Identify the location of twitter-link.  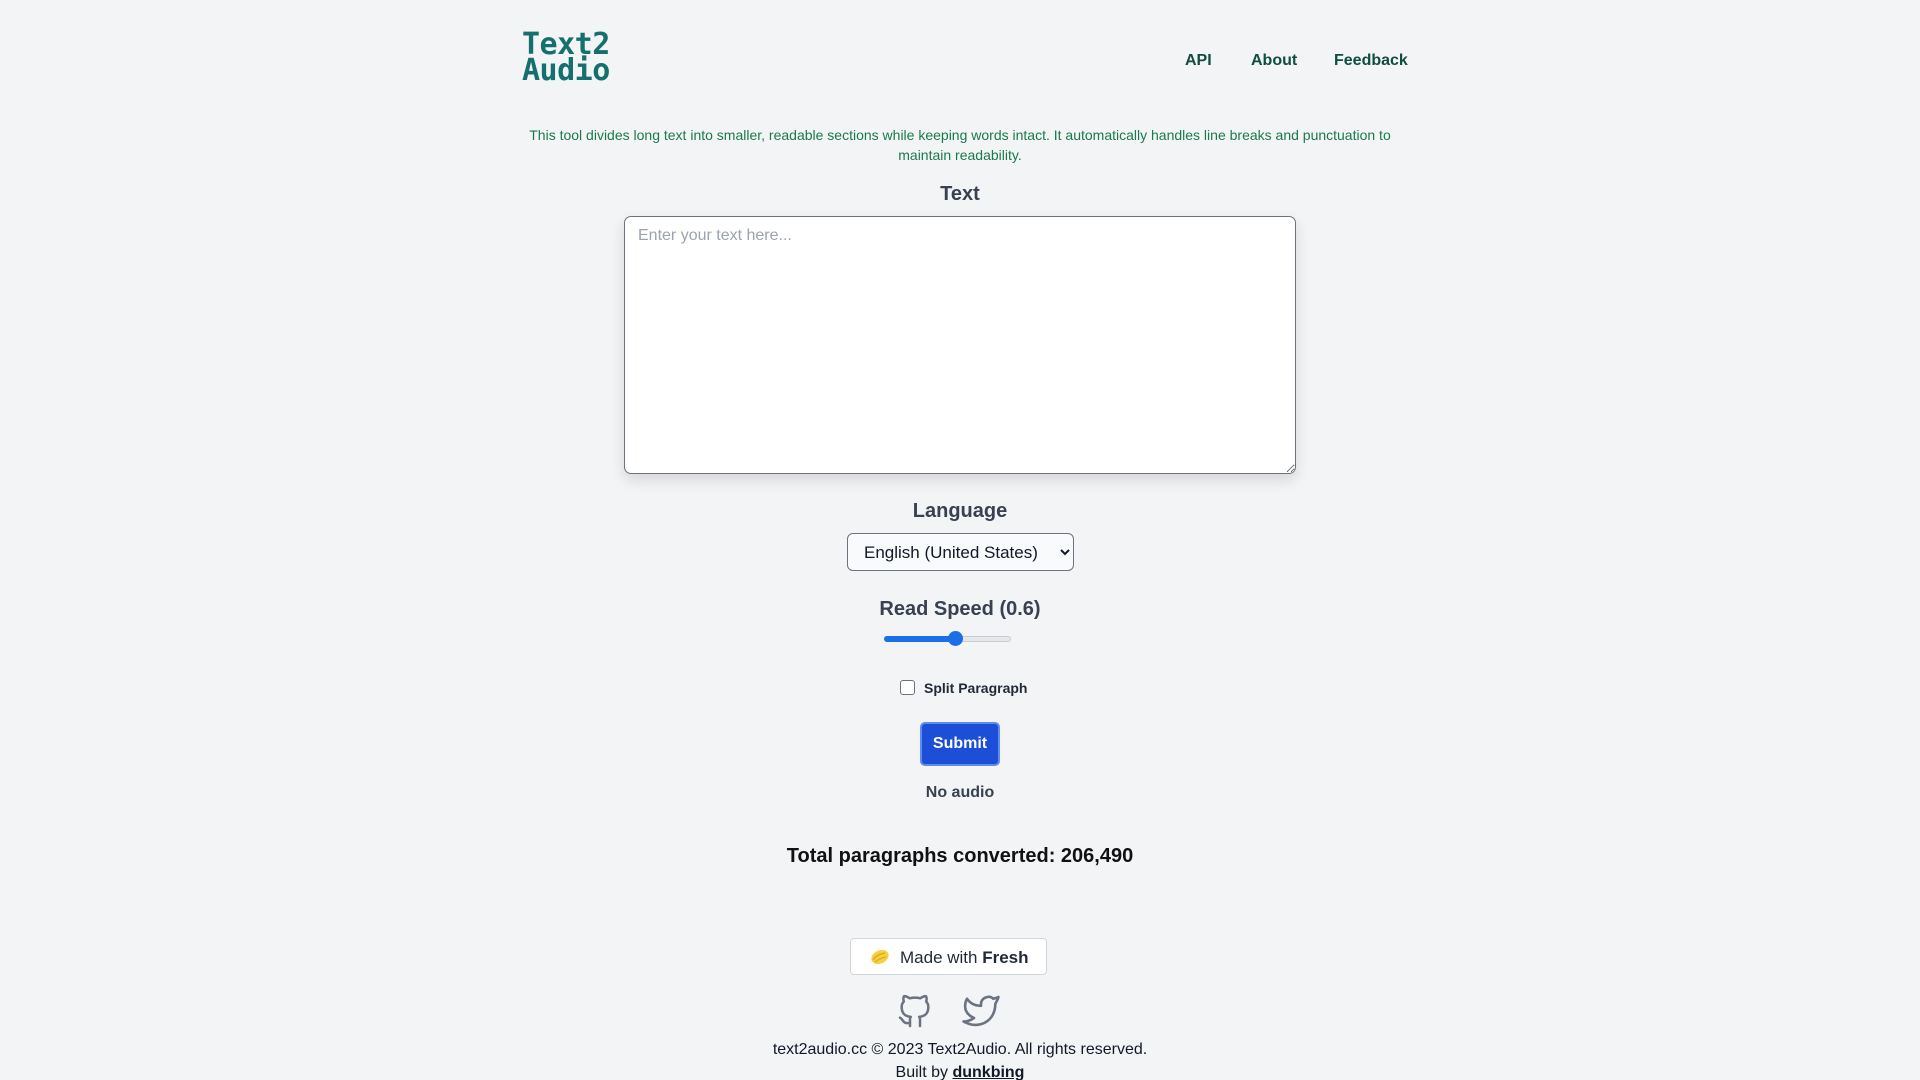
(981, 1010).